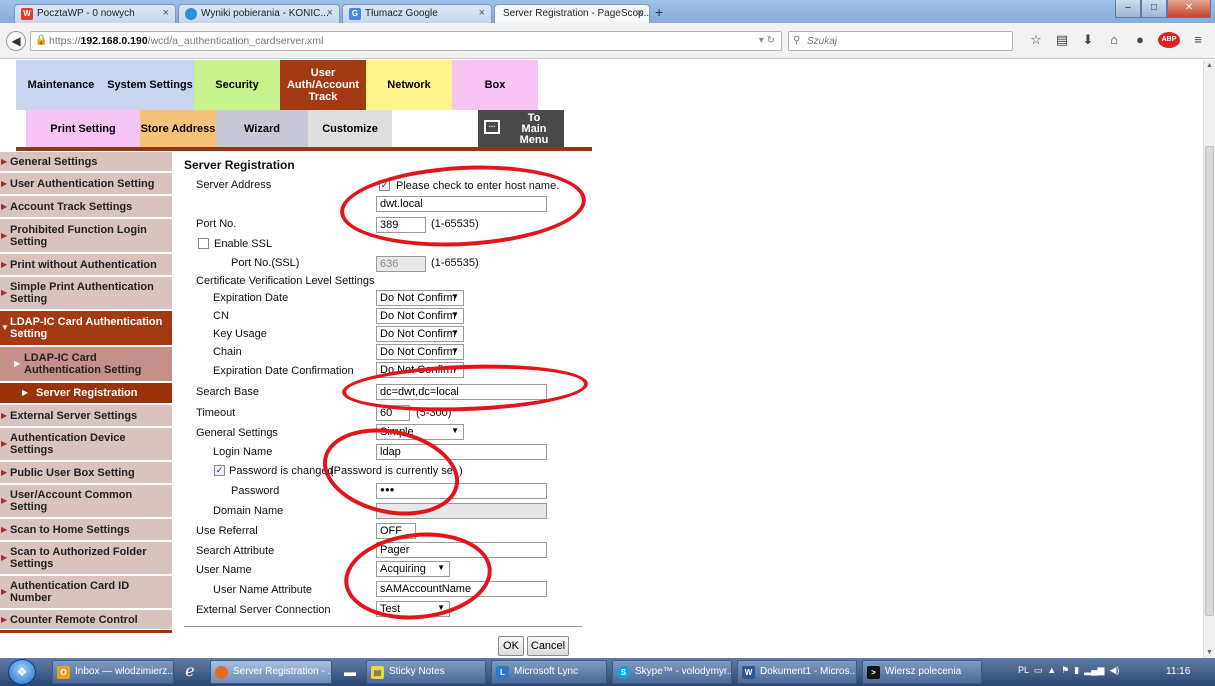 This screenshot has height=686, width=1215. Describe the element at coordinates (1114, 670) in the screenshot. I see `volume-icon: ◀)` at that location.